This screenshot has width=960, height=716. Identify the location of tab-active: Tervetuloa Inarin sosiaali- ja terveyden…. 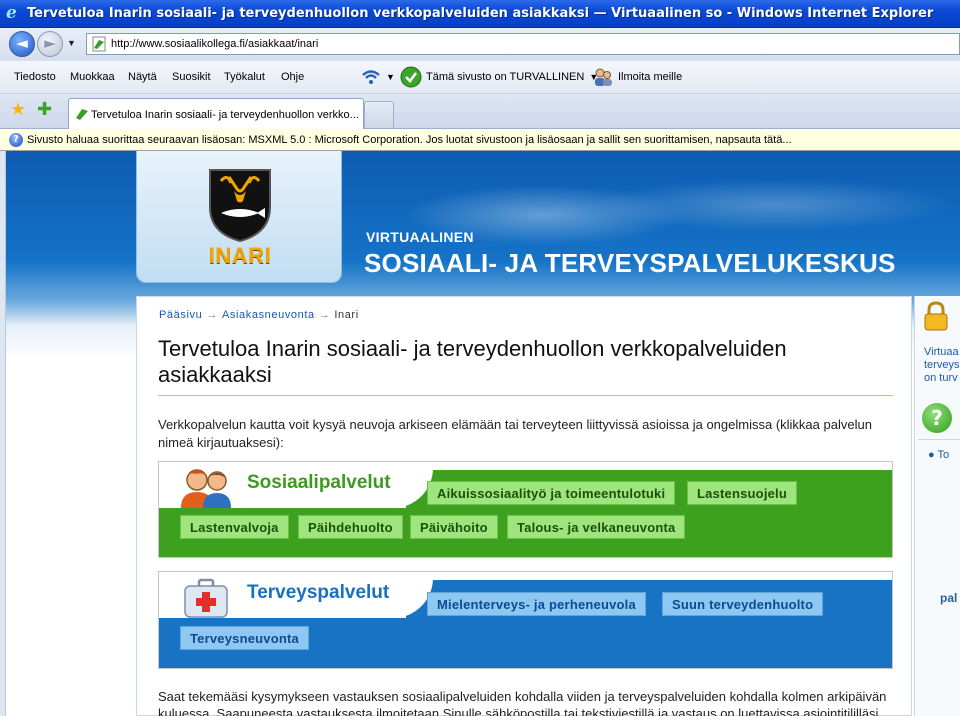
(216, 113).